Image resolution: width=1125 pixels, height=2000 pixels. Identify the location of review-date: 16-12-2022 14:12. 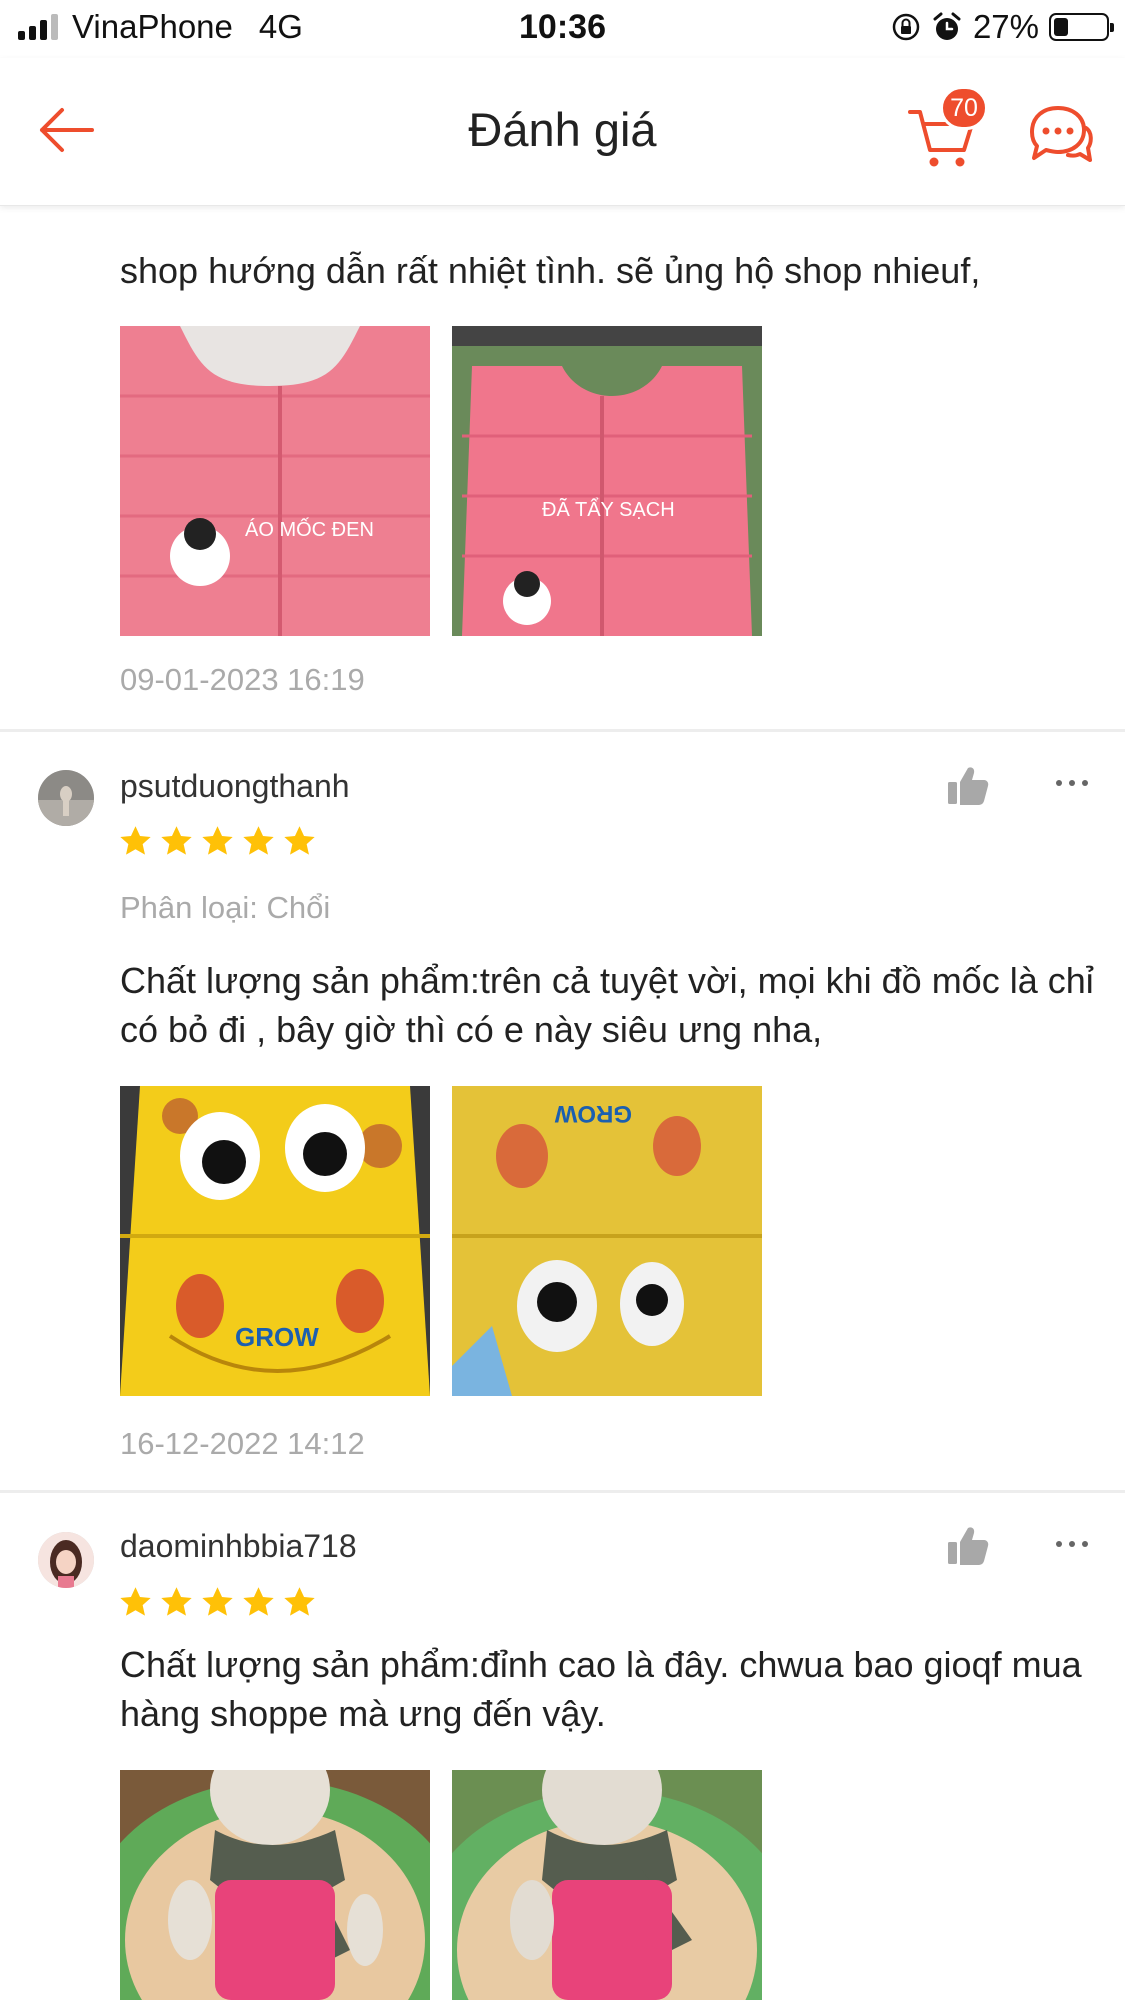
(242, 1443).